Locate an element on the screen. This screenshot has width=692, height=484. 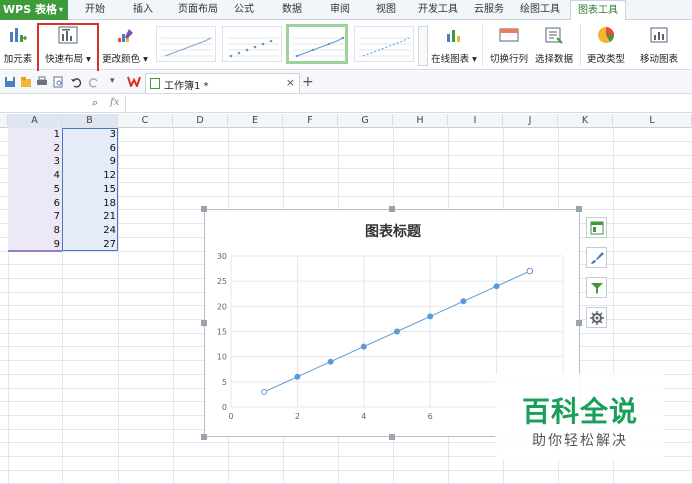
column-header-a: A is located at coordinates (35, 121).